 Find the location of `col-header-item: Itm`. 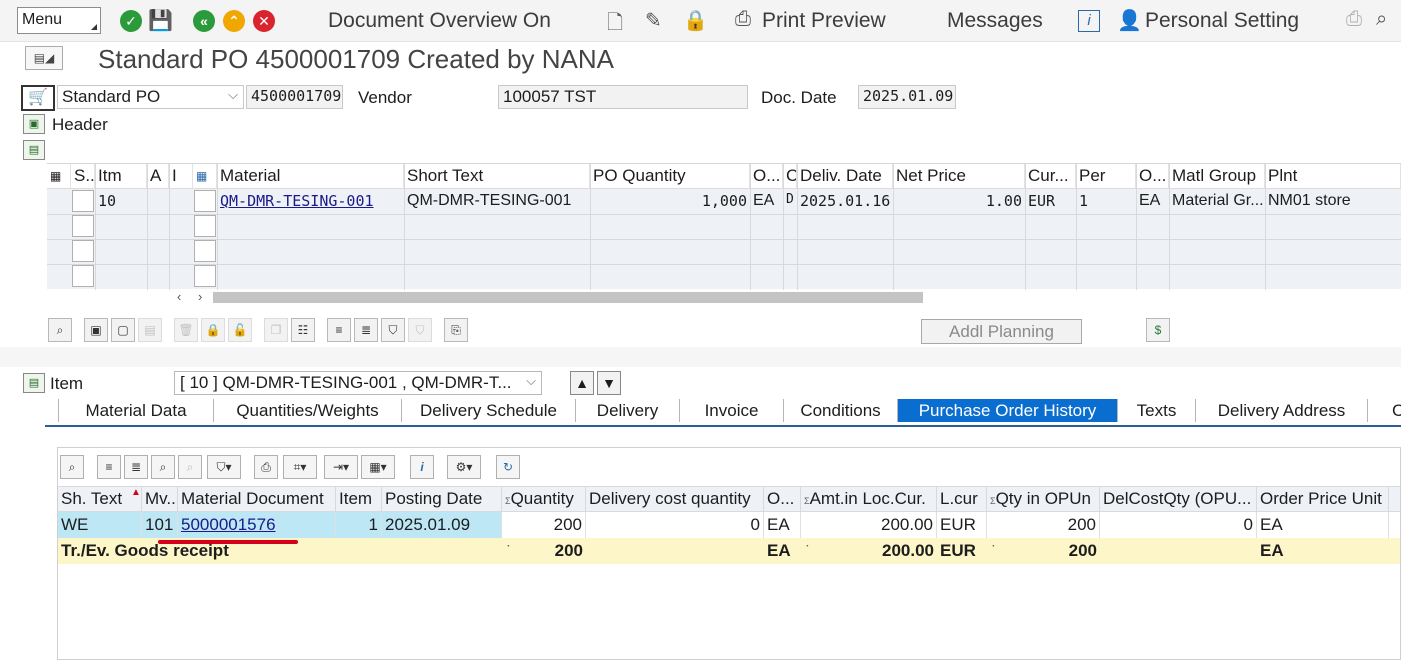

col-header-item: Itm is located at coordinates (121, 176).